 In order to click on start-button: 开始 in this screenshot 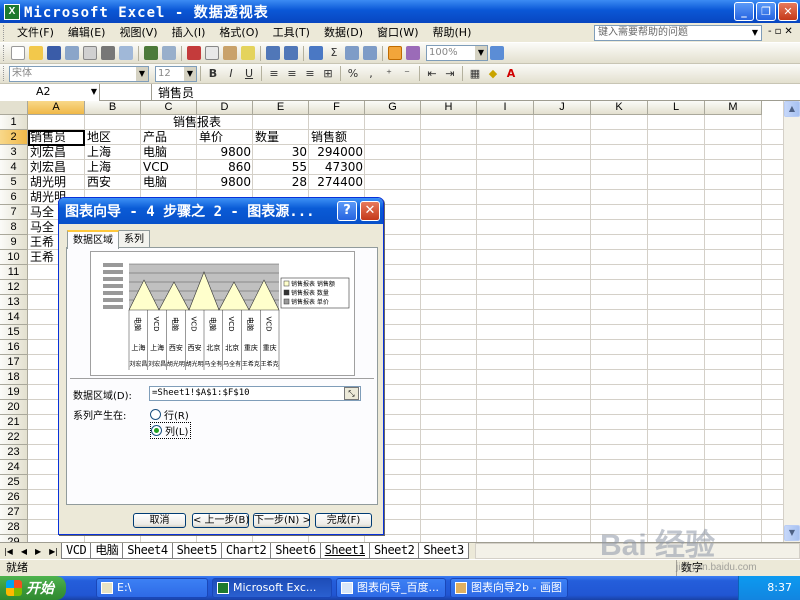, I will do `click(33, 588)`.